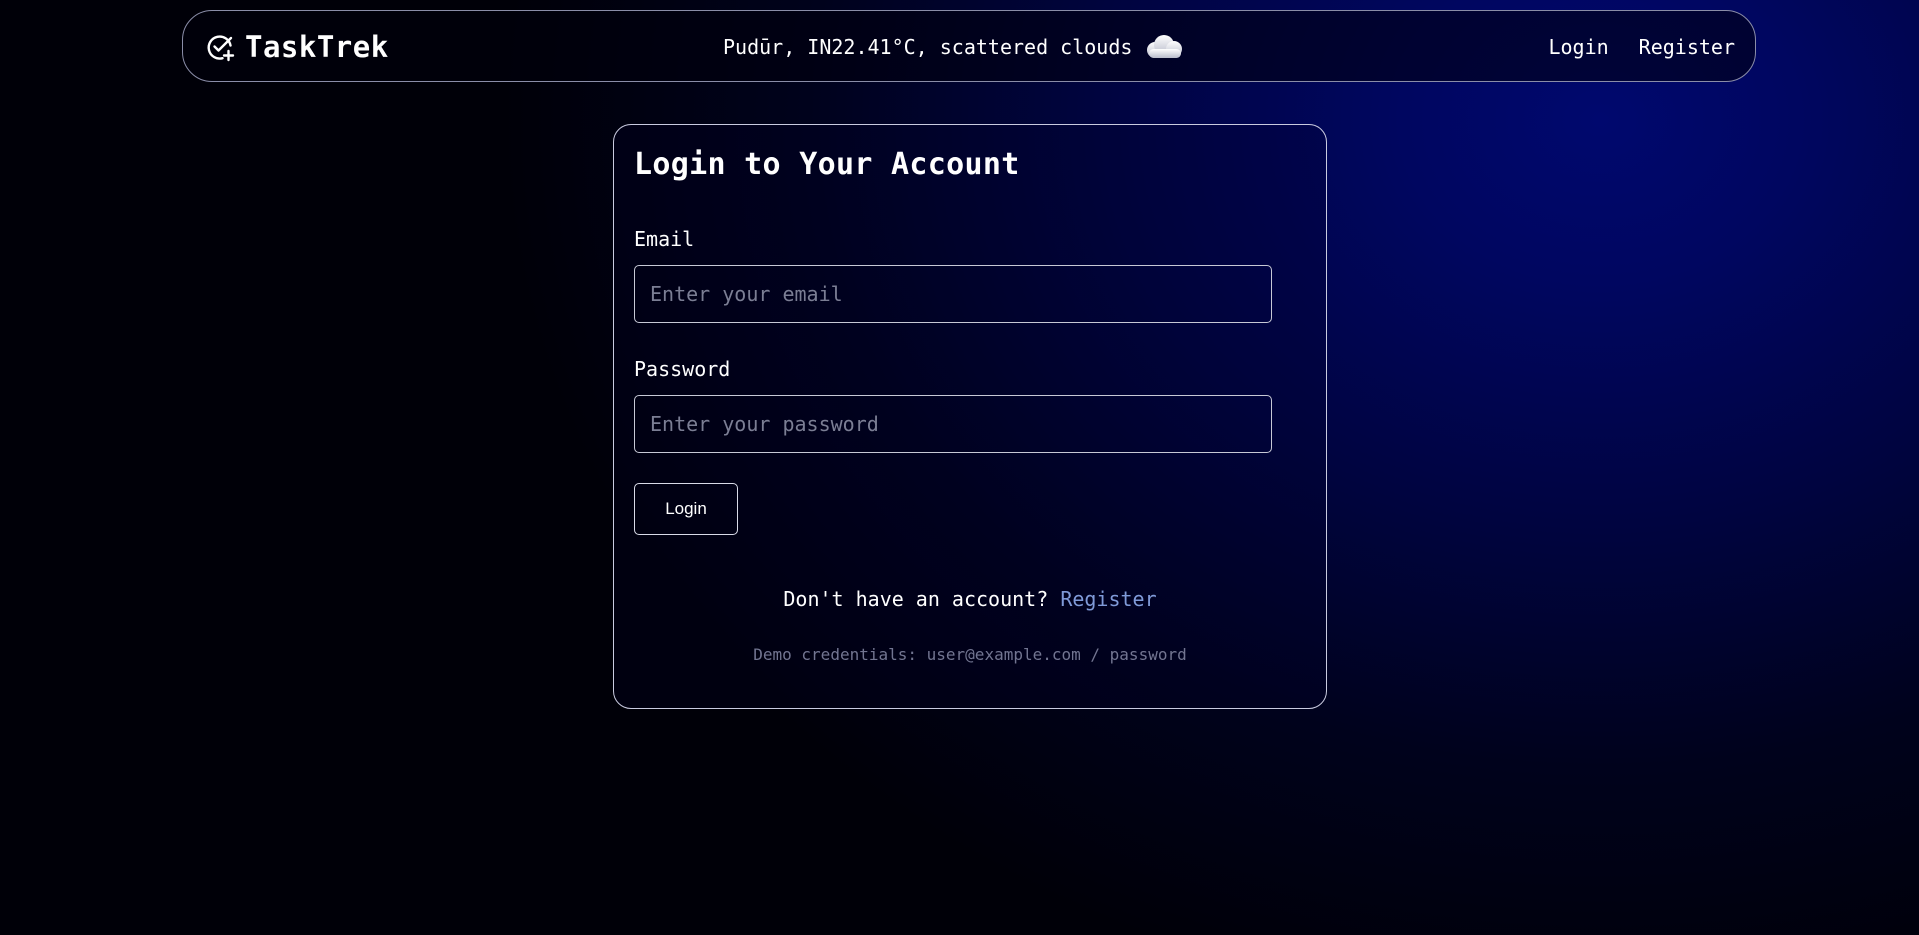 The width and height of the screenshot is (1919, 935). Describe the element at coordinates (928, 47) in the screenshot. I see `weather-text: Pudūr, IN22.41°C, scattered clouds` at that location.